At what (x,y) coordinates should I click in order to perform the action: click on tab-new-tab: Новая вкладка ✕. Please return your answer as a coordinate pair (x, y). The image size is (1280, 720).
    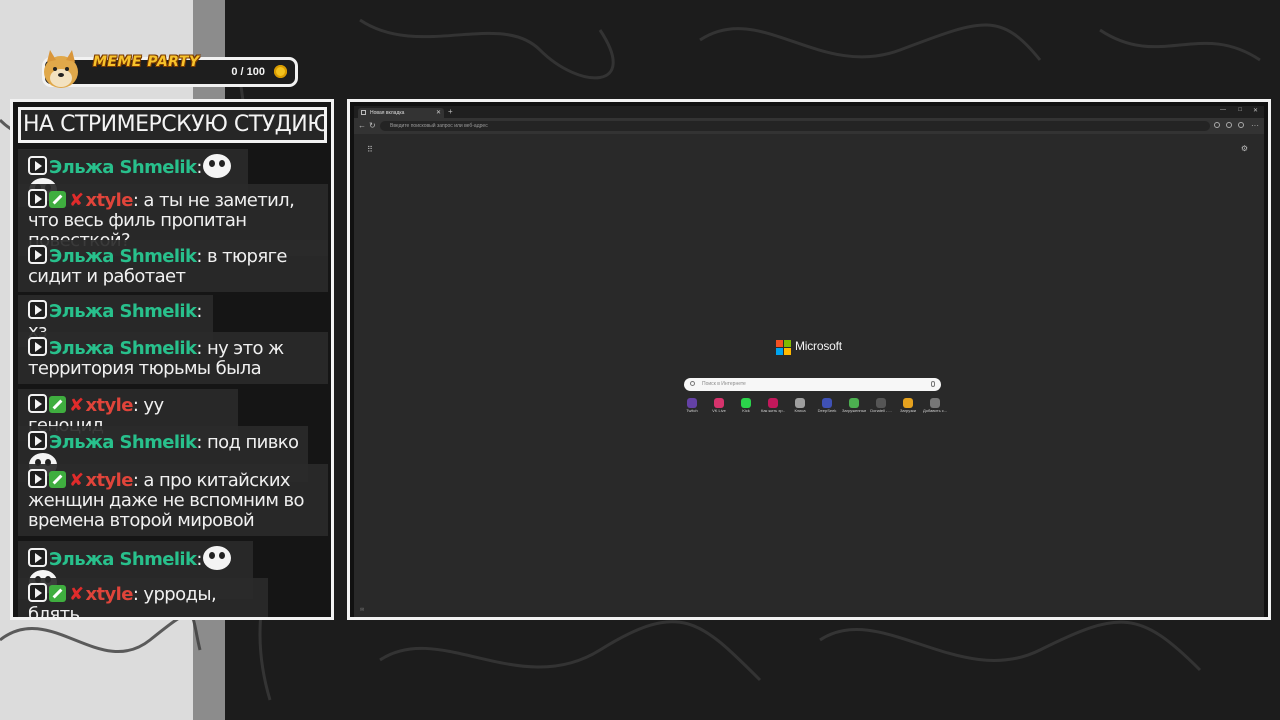
    Looking at the image, I should click on (401, 113).